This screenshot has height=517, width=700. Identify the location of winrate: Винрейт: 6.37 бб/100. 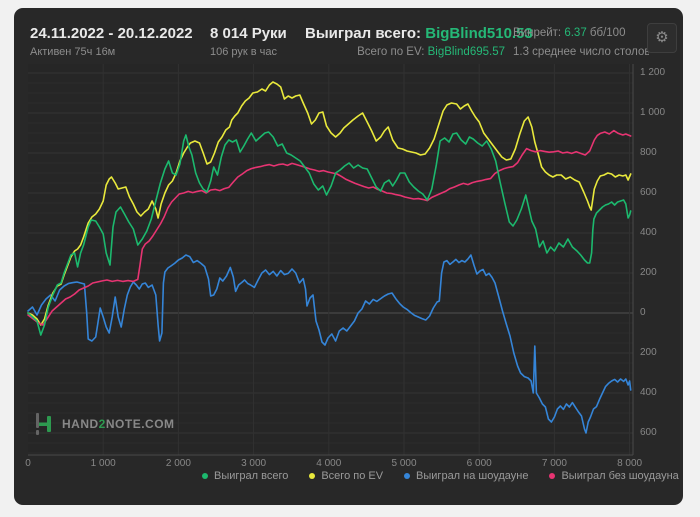
(569, 33).